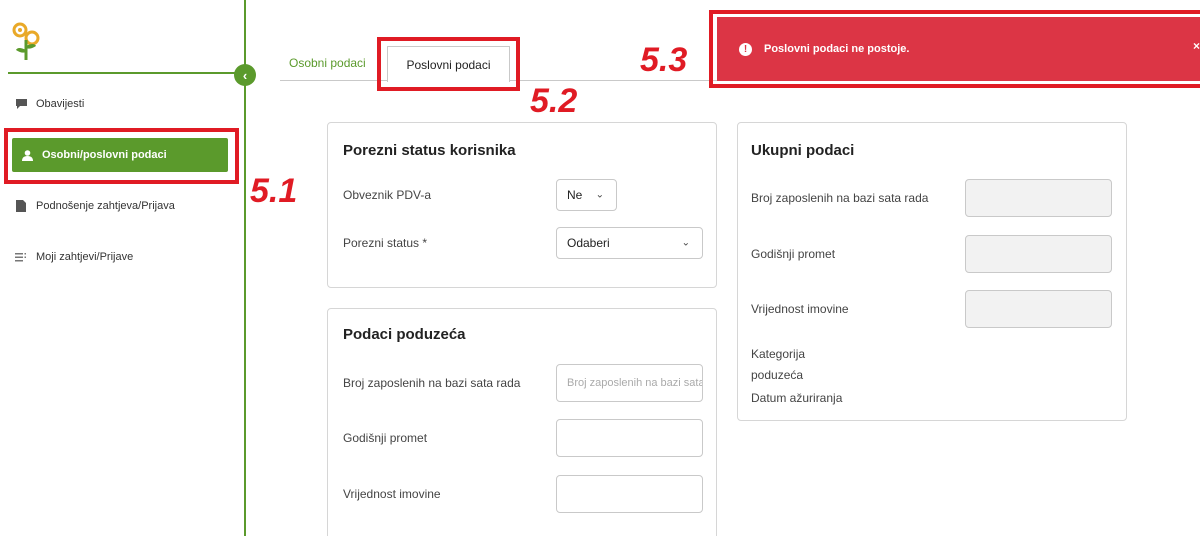 The image size is (1200, 536). I want to click on imovina-input, so click(629, 494).